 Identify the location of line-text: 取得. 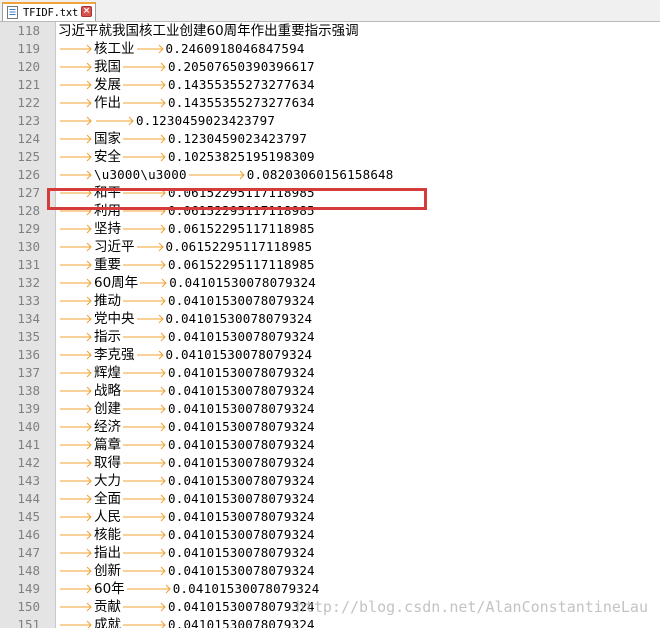
(107, 463).